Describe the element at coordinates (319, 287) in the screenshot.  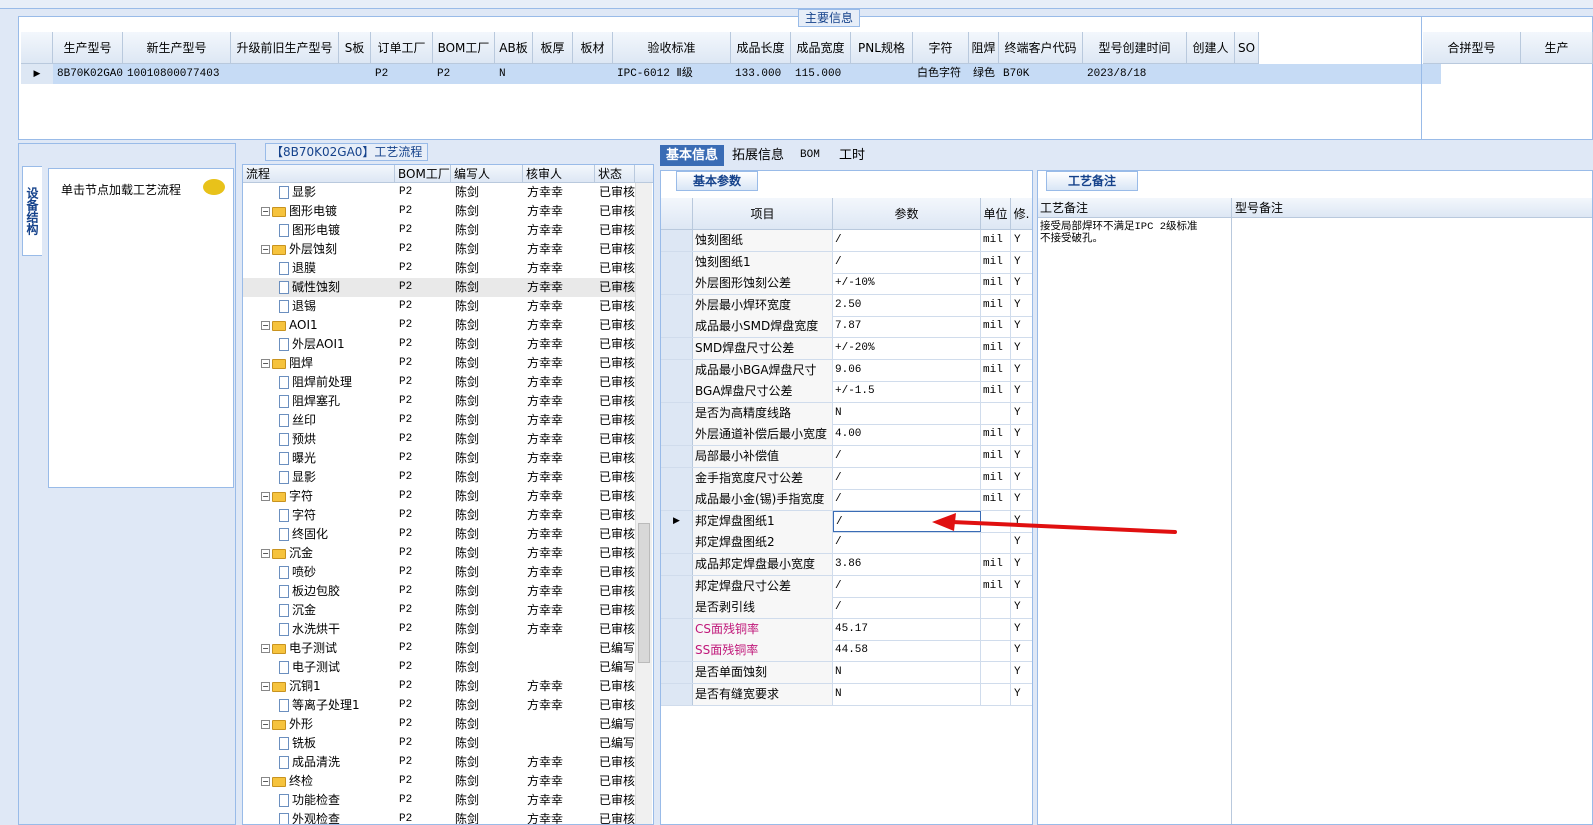
I see `tree-node-label: 碱性蚀刻` at that location.